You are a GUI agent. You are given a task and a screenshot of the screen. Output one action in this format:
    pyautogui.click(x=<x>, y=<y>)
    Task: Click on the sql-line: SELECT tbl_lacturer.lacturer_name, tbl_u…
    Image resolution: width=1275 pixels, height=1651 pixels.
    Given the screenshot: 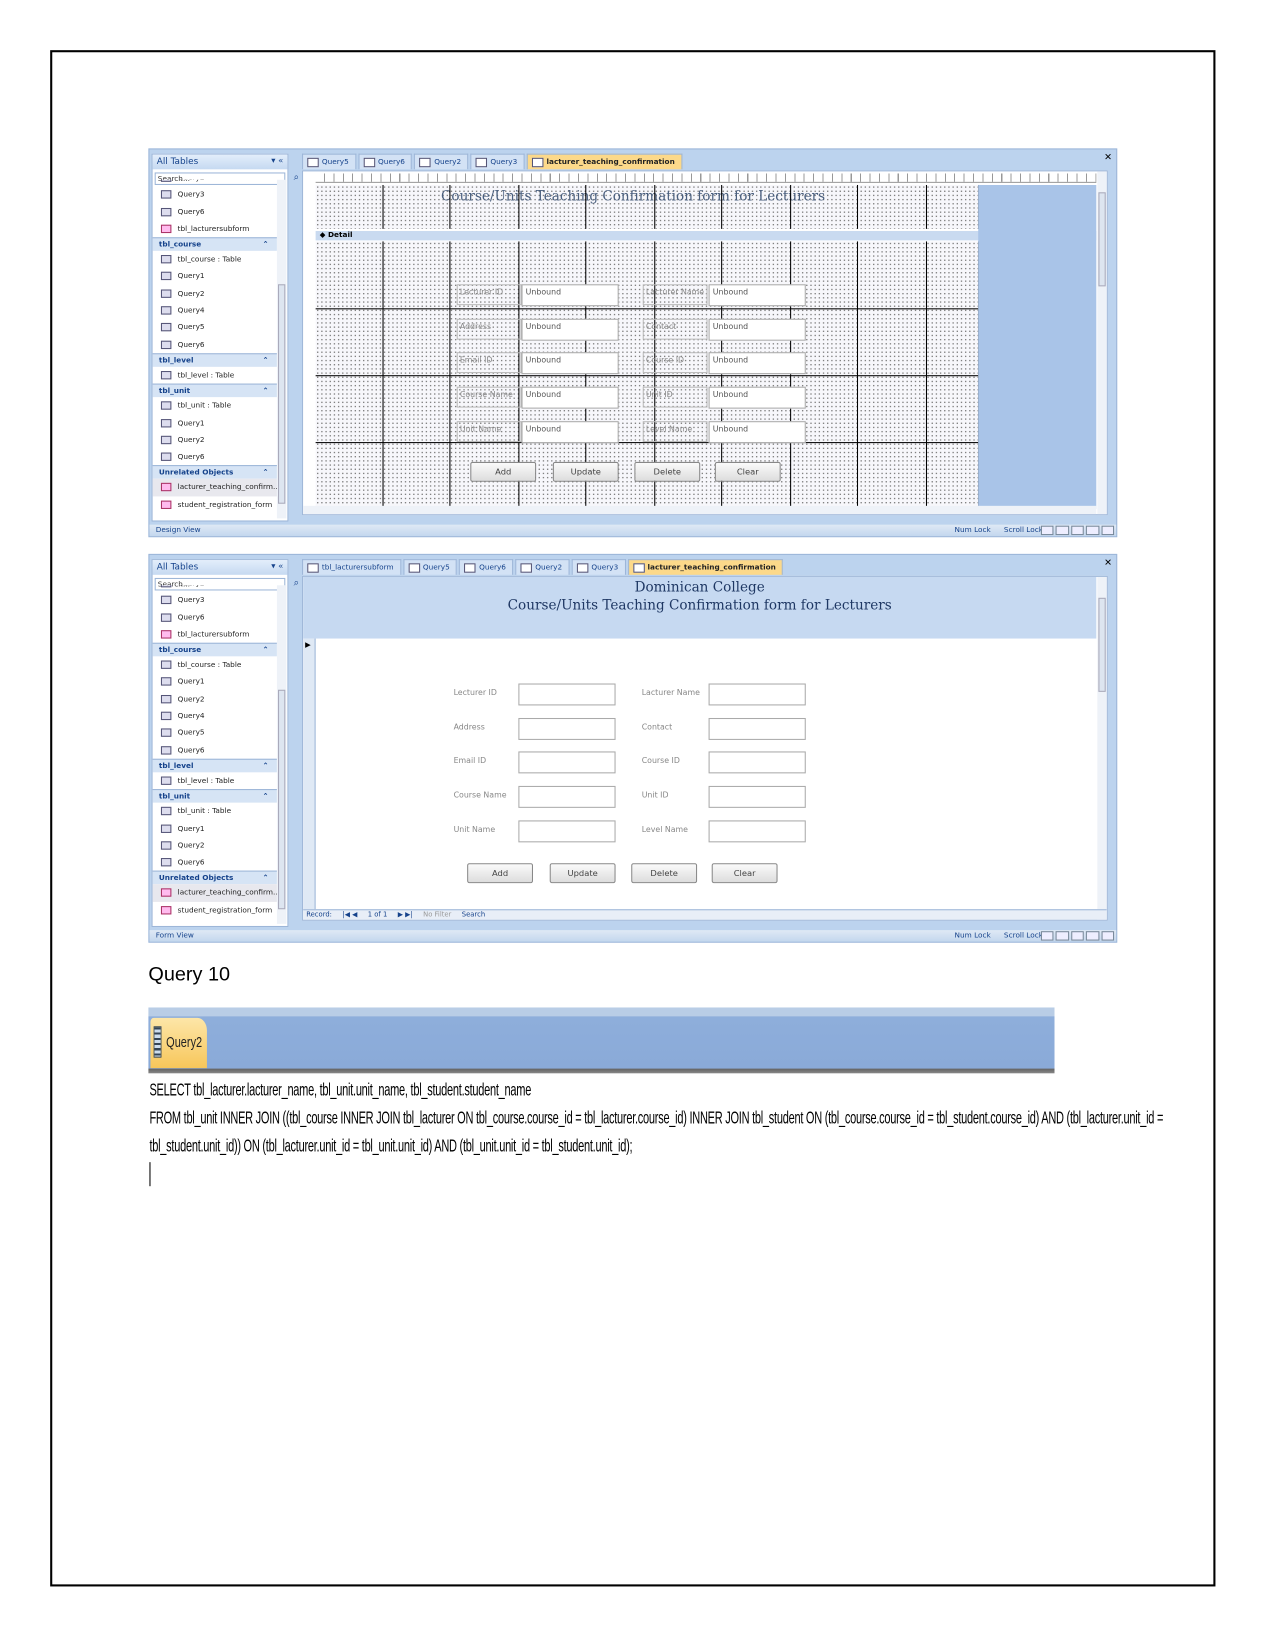 What is the action you would take?
    pyautogui.click(x=340, y=1090)
    